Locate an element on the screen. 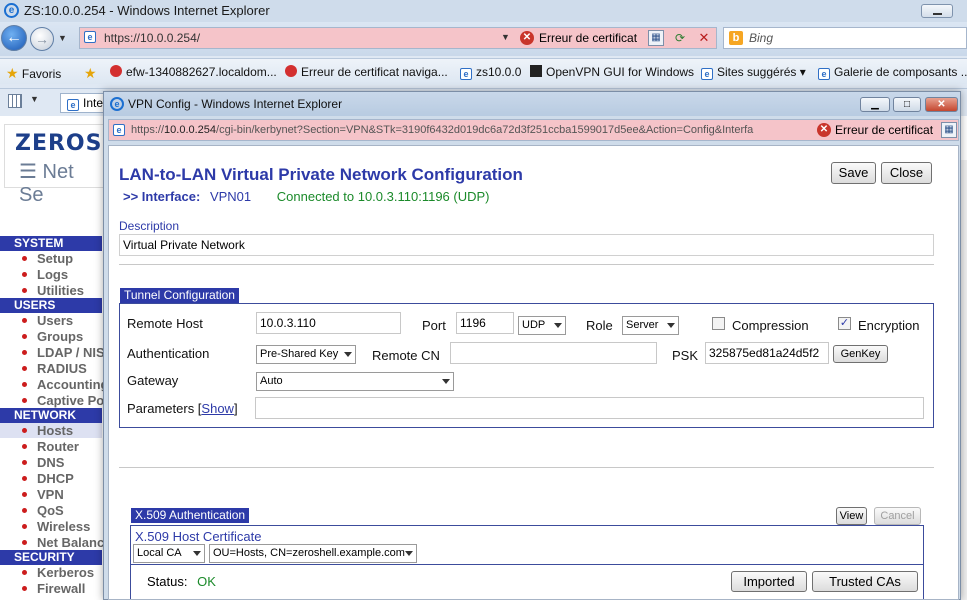  parameters-input is located at coordinates (589, 408).